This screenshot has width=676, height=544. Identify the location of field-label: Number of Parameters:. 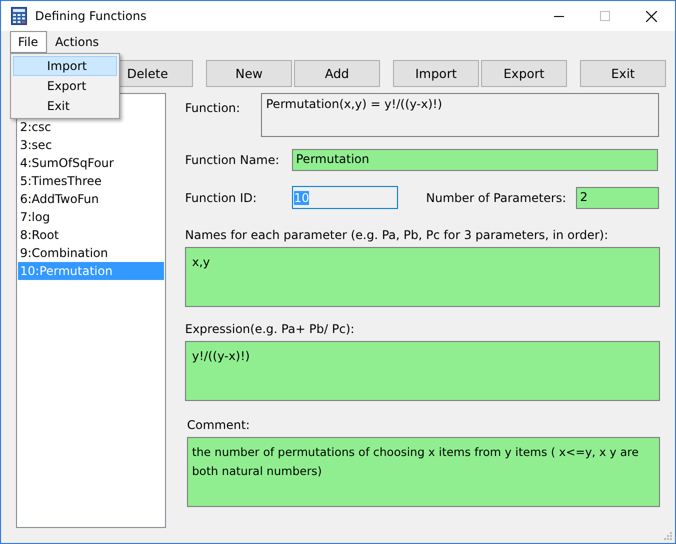
(497, 197).